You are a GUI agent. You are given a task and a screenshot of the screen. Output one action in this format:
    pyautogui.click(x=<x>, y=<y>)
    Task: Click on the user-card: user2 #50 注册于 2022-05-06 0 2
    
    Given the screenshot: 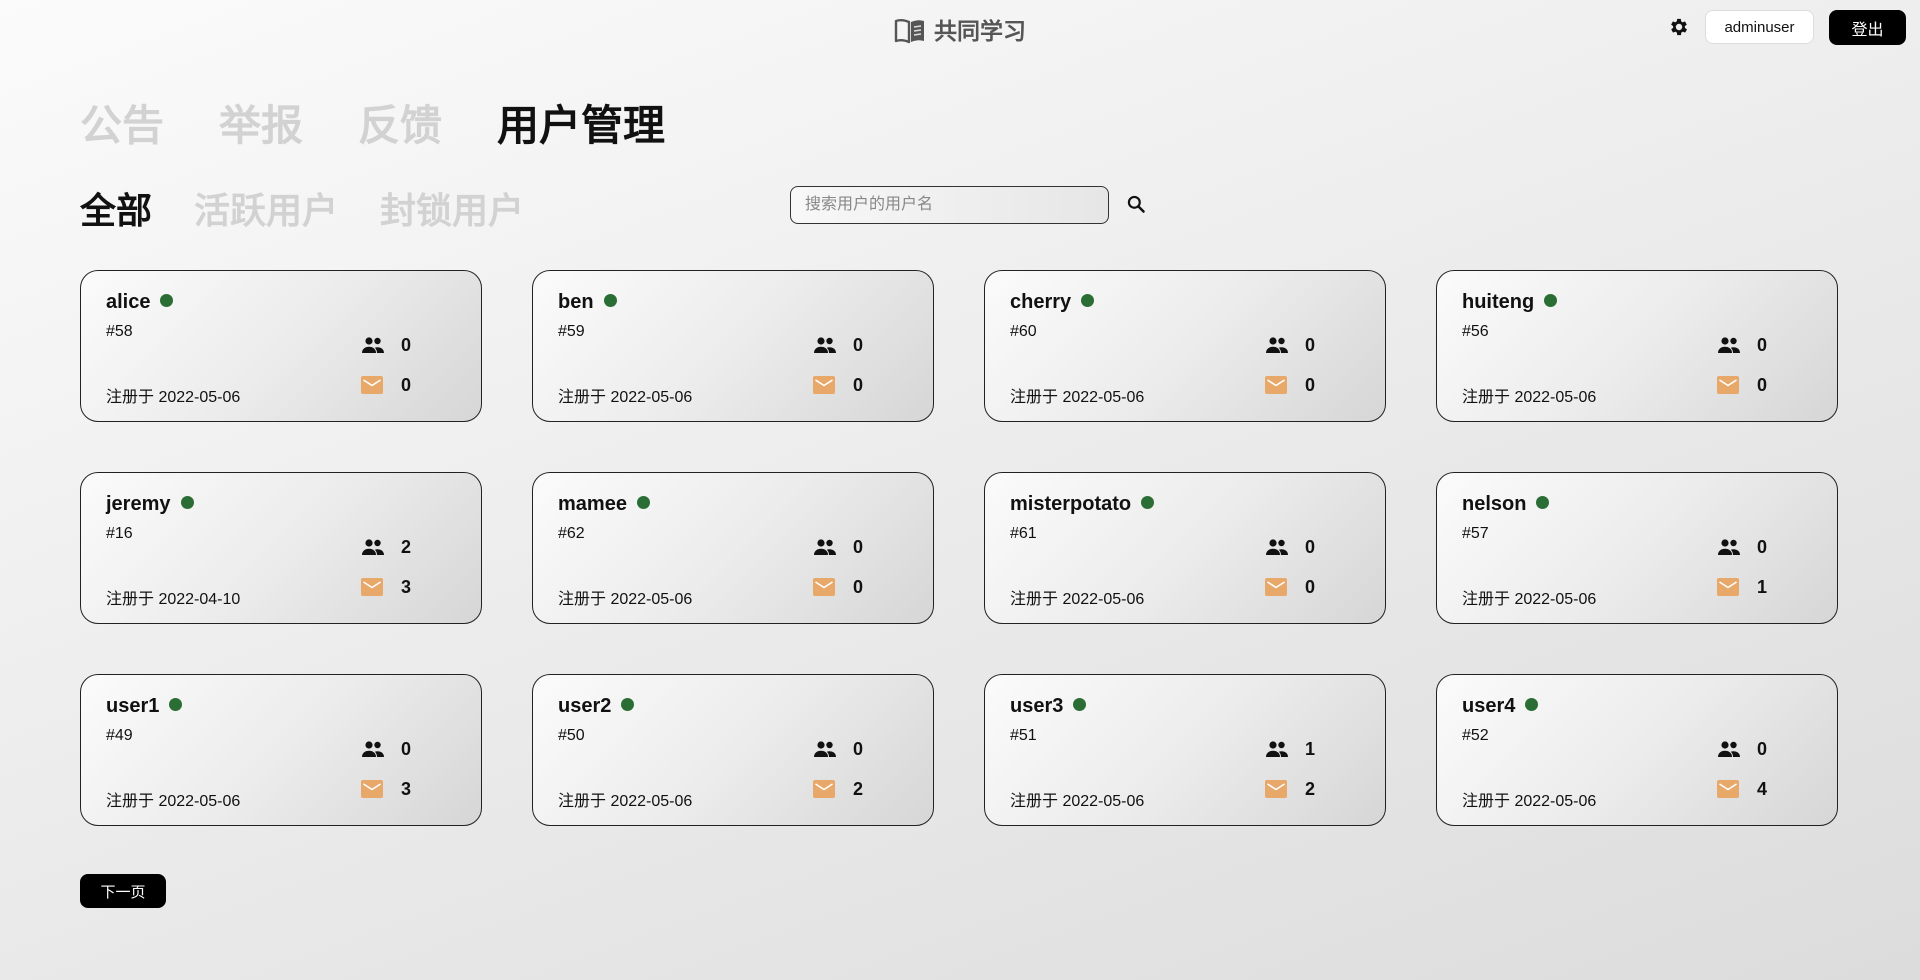 What is the action you would take?
    pyautogui.click(x=733, y=750)
    